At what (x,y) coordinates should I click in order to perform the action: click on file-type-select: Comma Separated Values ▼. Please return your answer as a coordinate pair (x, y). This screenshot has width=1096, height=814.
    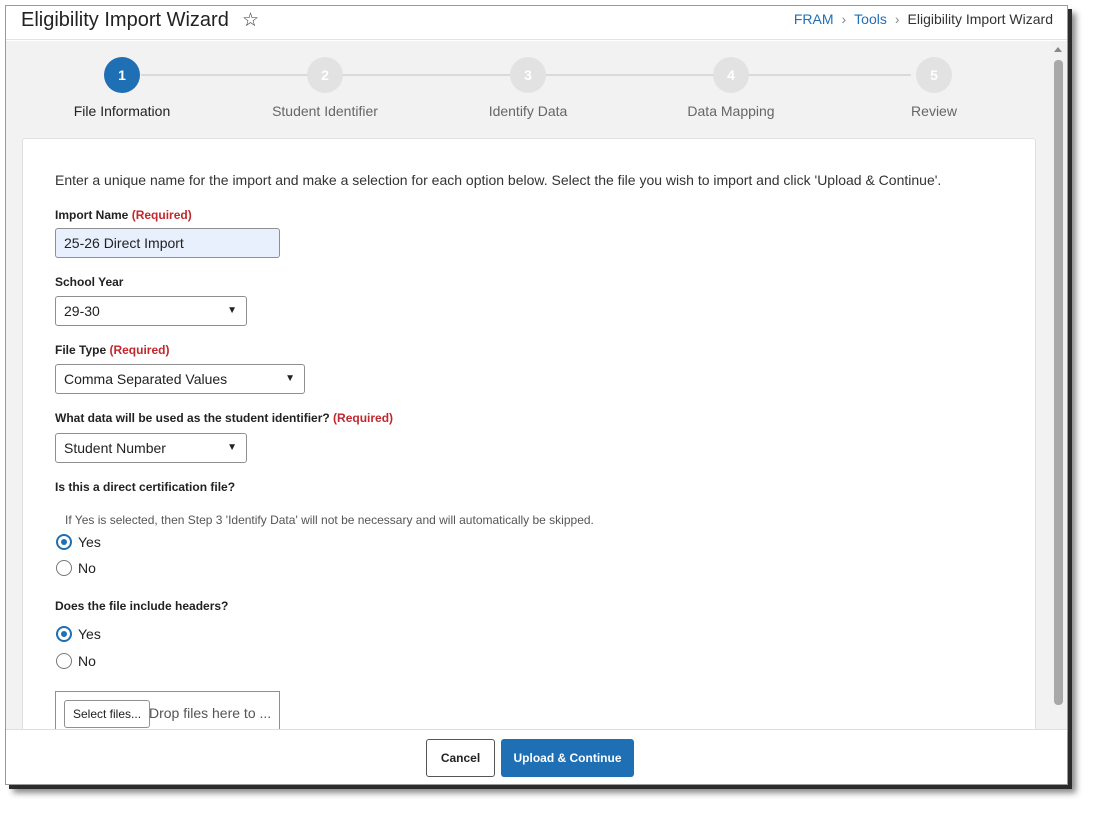
    Looking at the image, I should click on (180, 379).